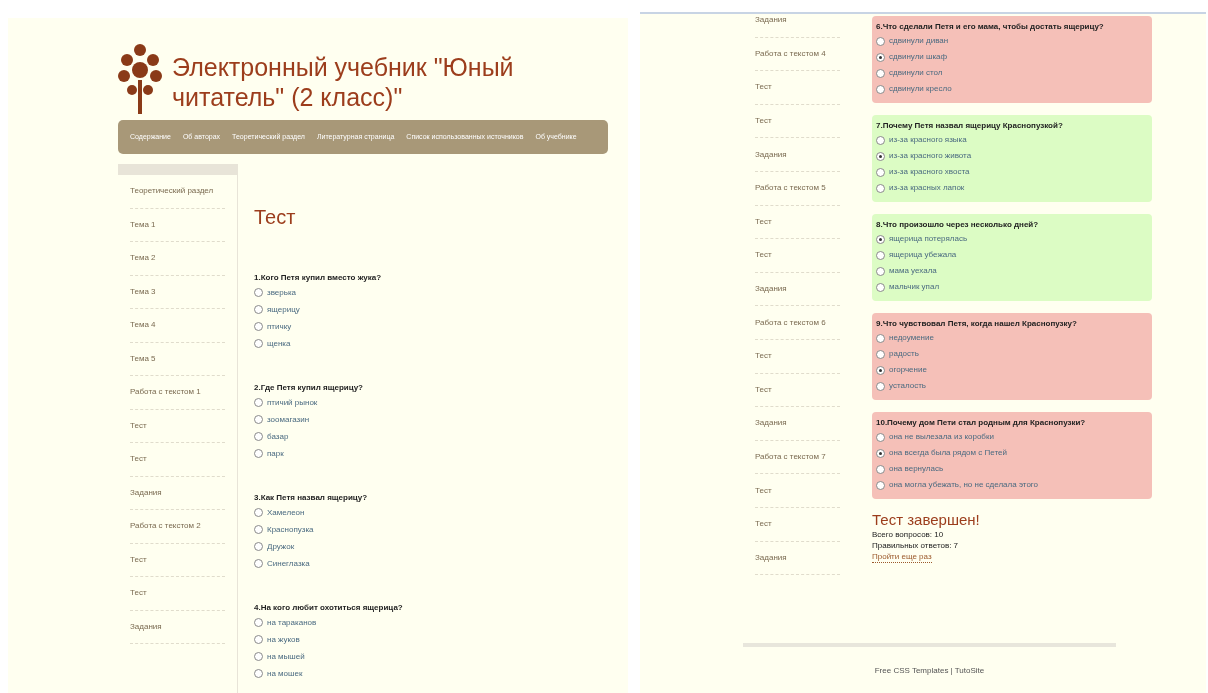  Describe the element at coordinates (278, 436) in the screenshot. I see `answer-option: базар` at that location.